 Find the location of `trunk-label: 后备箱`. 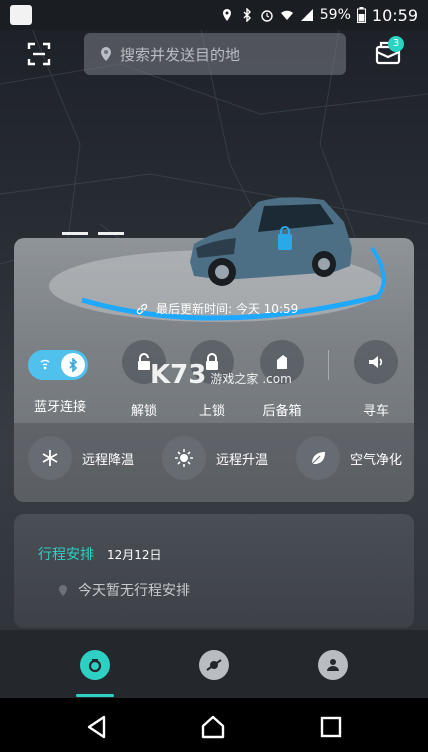

trunk-label: 后备箱 is located at coordinates (282, 411).